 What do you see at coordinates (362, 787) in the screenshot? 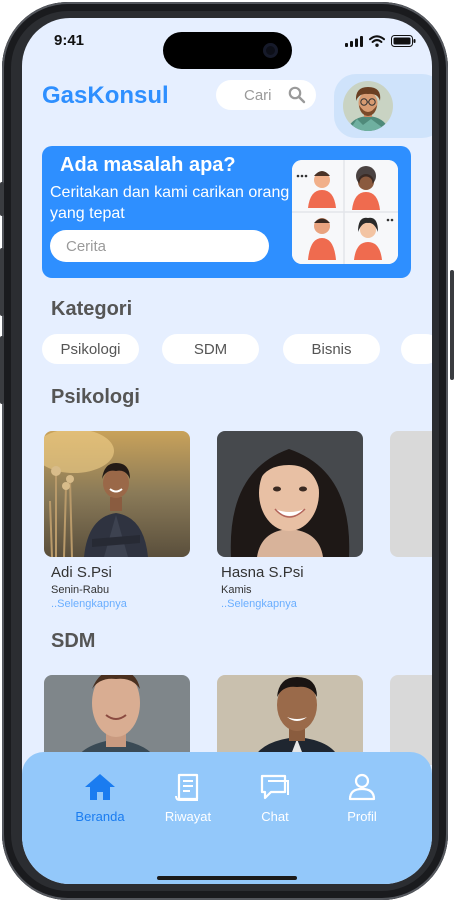
I see `user-icon` at bounding box center [362, 787].